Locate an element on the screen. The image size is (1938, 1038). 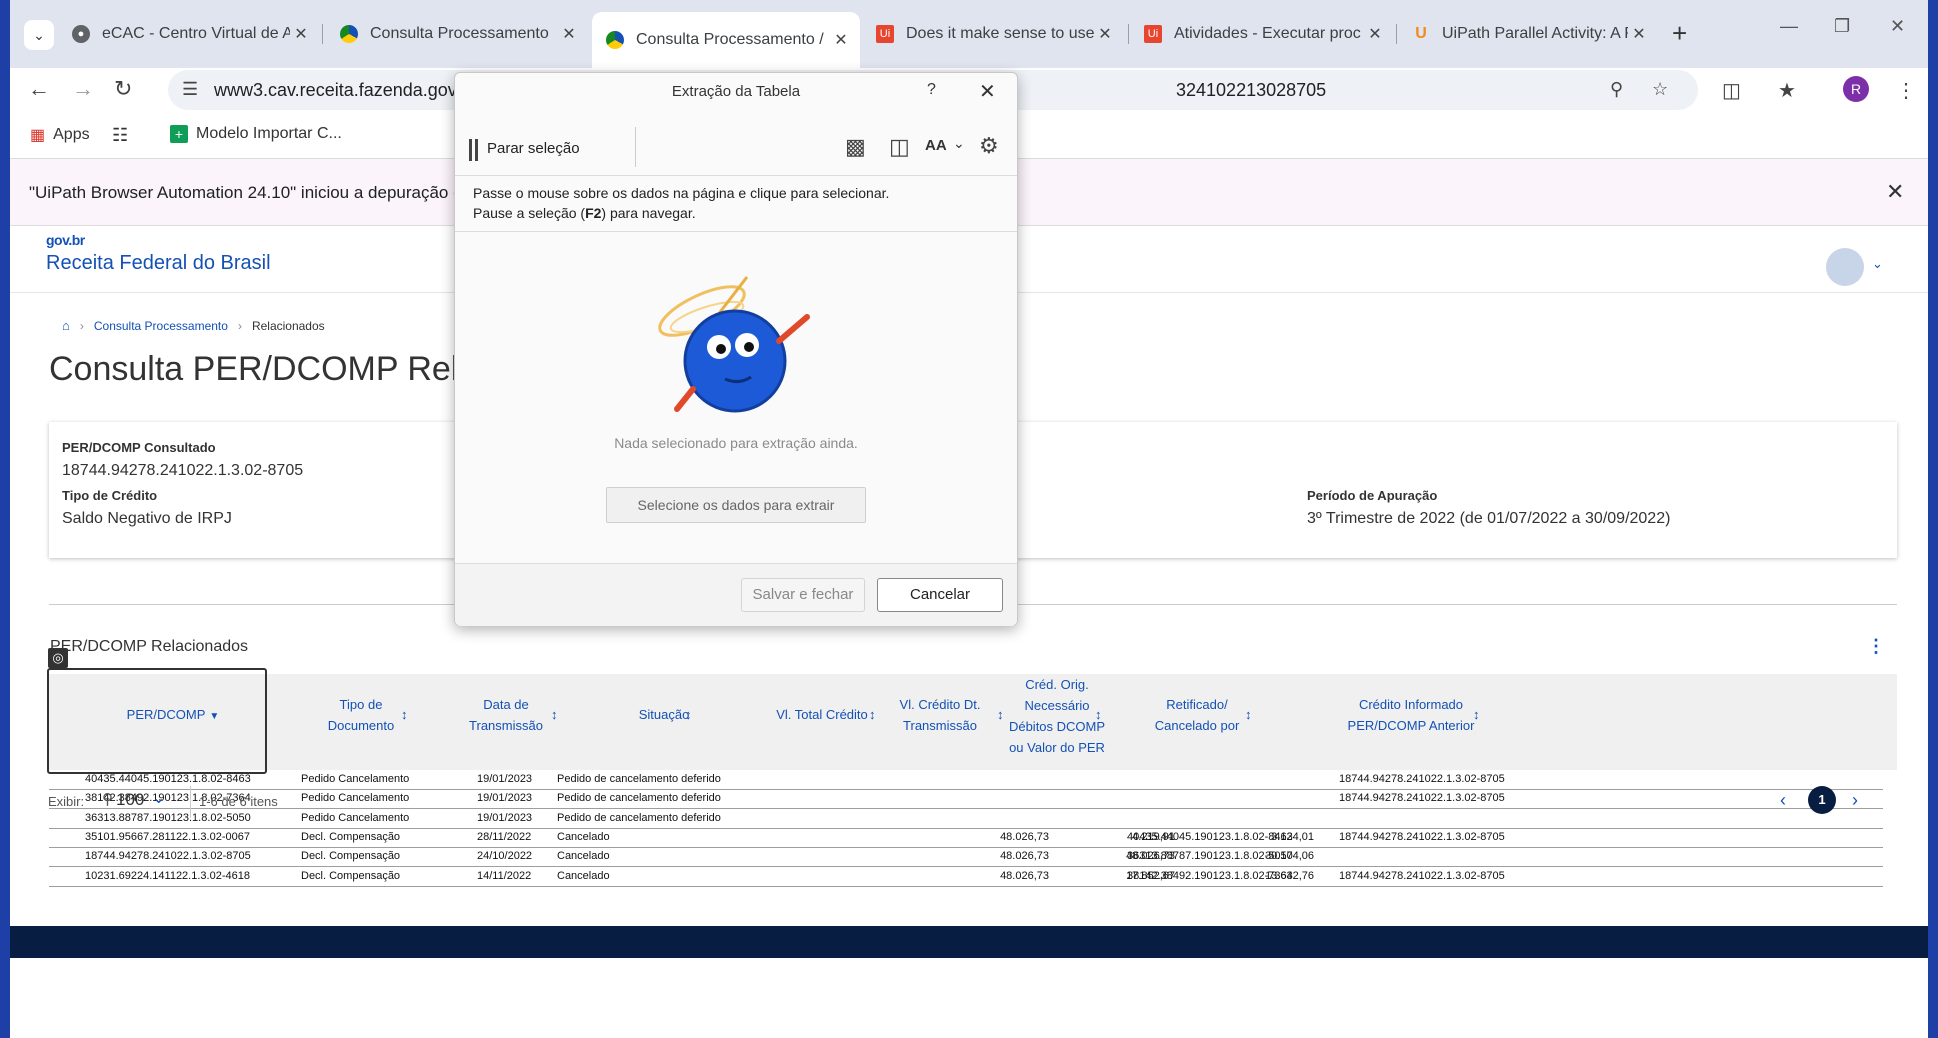
cell-data: 14/11/2022 is located at coordinates (504, 875).